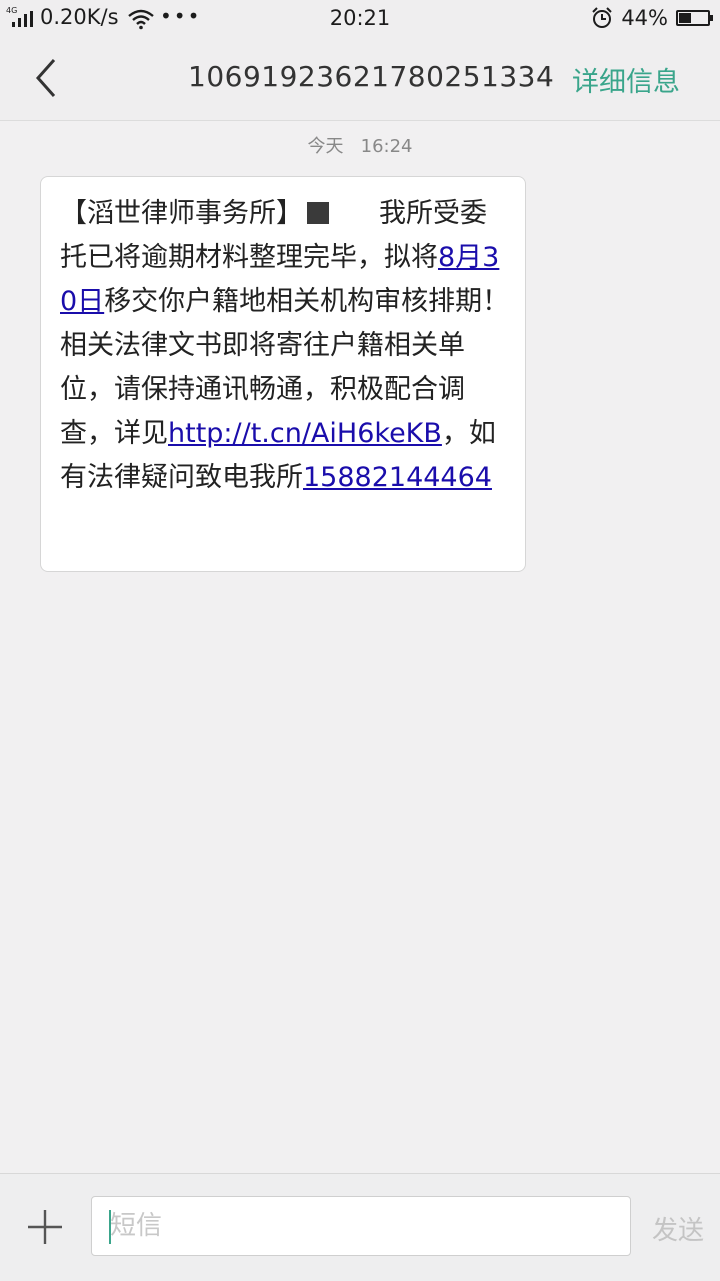  What do you see at coordinates (644, 18) in the screenshot?
I see `battery-percent: 44%` at bounding box center [644, 18].